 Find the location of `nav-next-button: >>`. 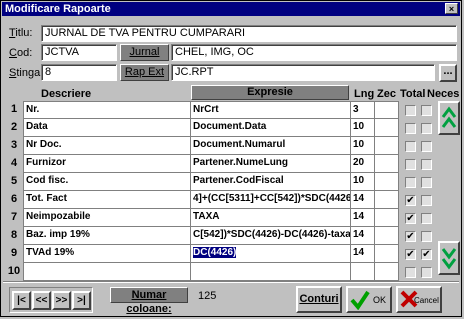

nav-next-button: >> is located at coordinates (61, 300).